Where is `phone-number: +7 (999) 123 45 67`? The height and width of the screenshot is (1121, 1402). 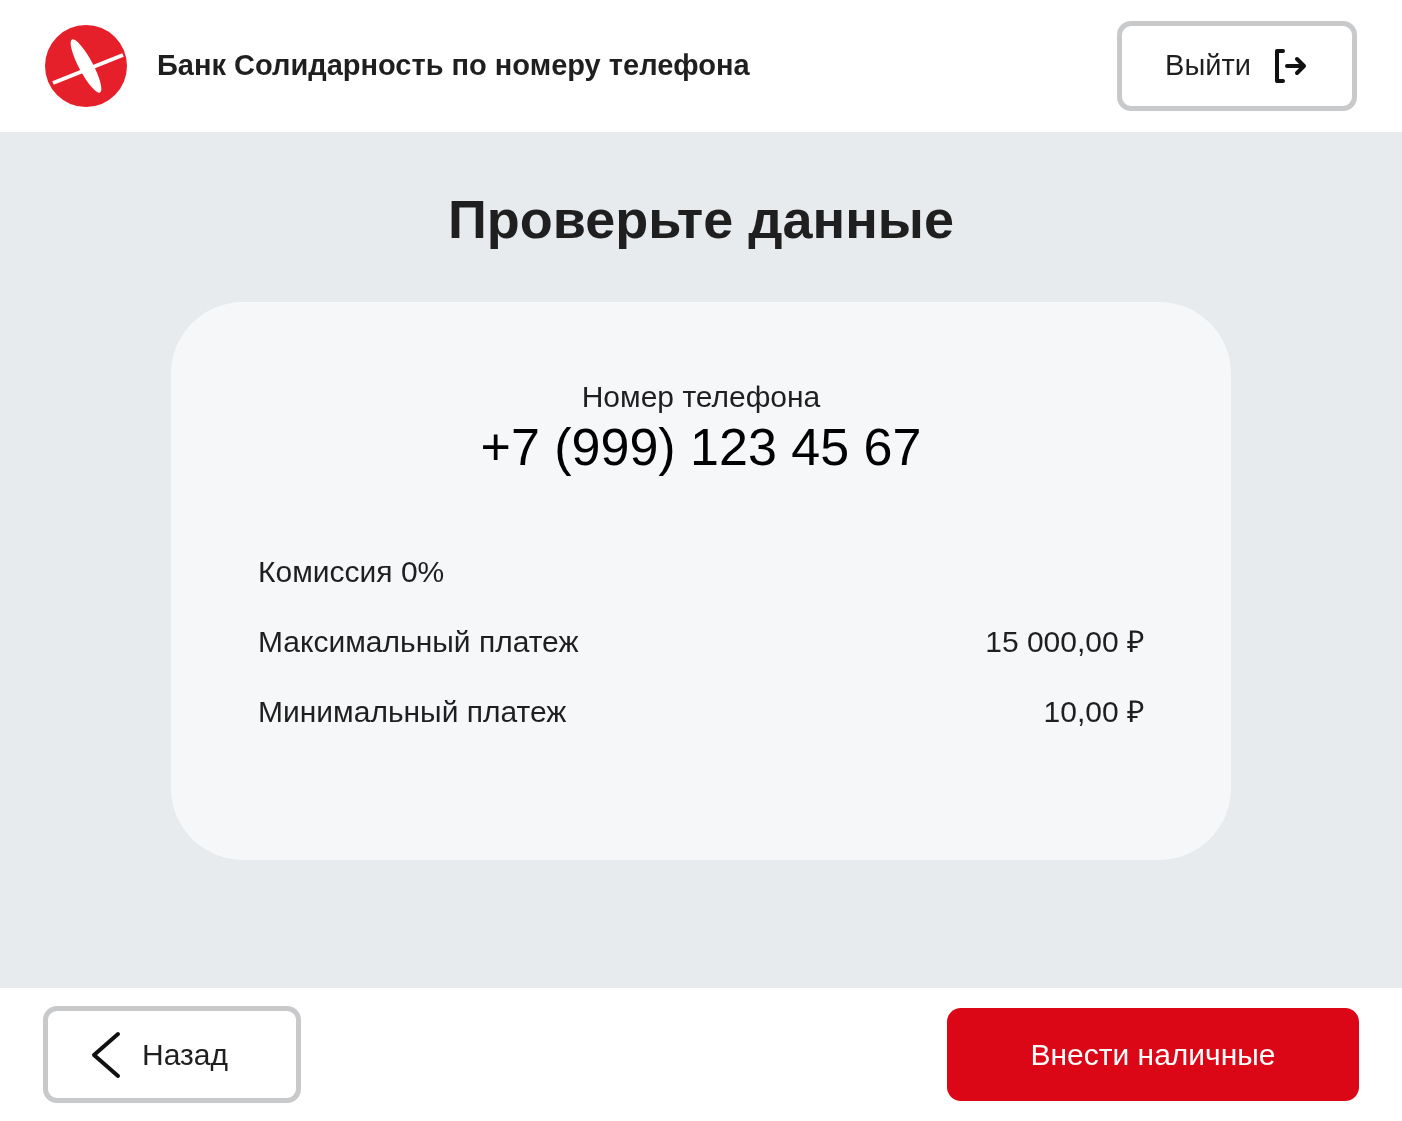 phone-number: +7 (999) 123 45 67 is located at coordinates (701, 447).